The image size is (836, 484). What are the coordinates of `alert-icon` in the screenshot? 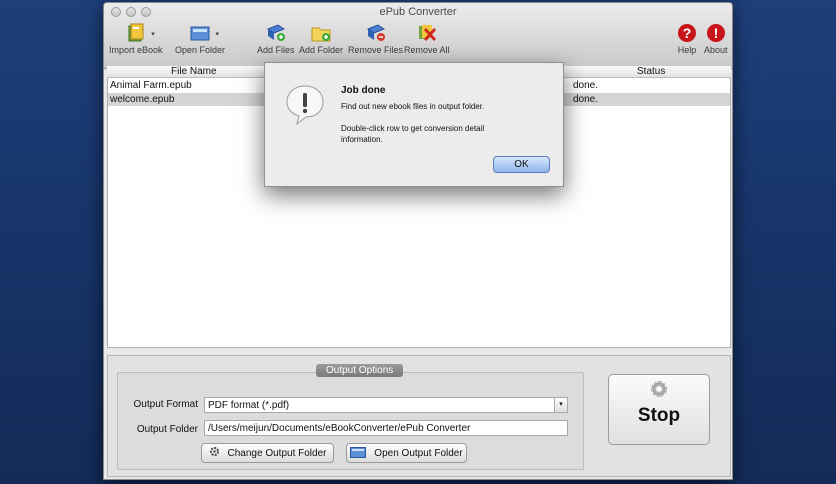 It's located at (305, 105).